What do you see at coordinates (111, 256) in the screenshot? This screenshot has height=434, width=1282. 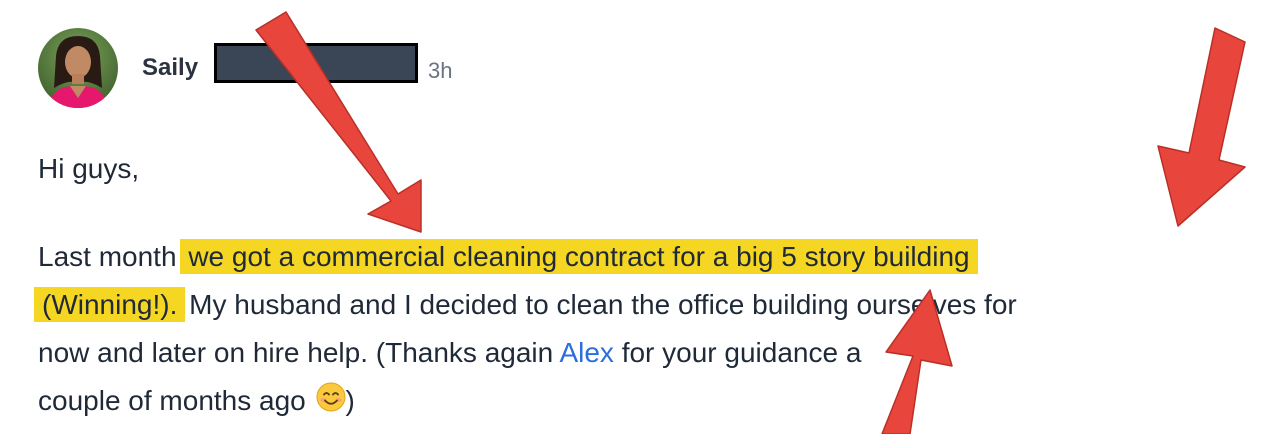 I see `body-text-segment: Last month` at bounding box center [111, 256].